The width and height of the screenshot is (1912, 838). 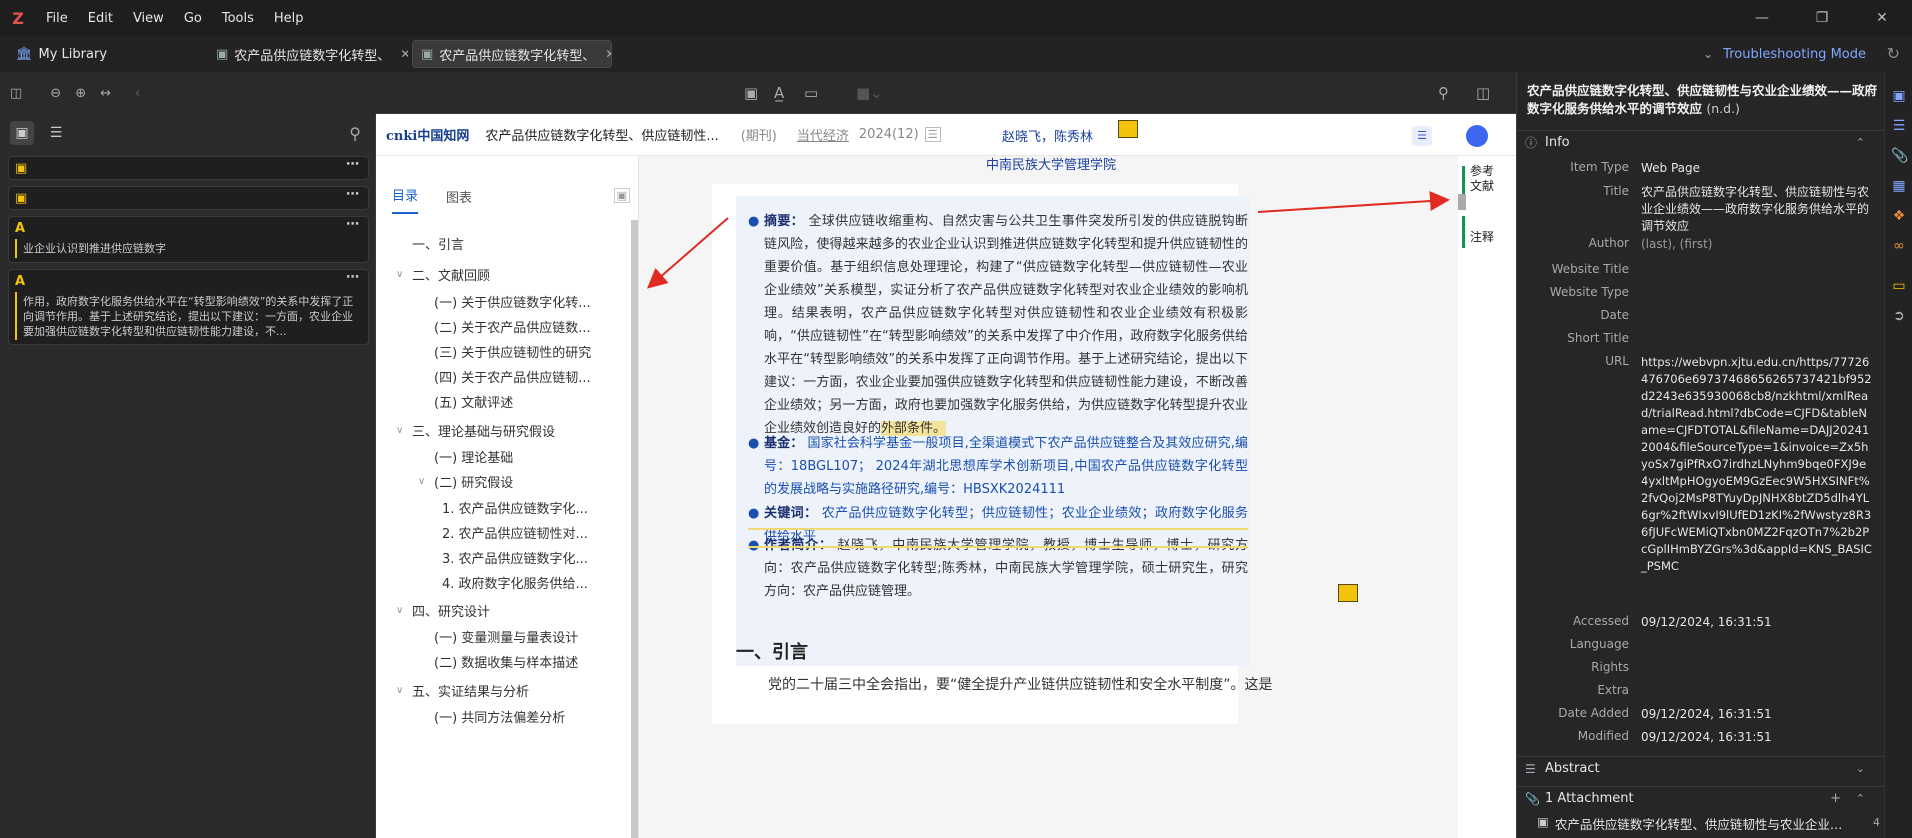 What do you see at coordinates (530, 401) in the screenshot?
I see `toc-item: (五) 文献评述` at bounding box center [530, 401].